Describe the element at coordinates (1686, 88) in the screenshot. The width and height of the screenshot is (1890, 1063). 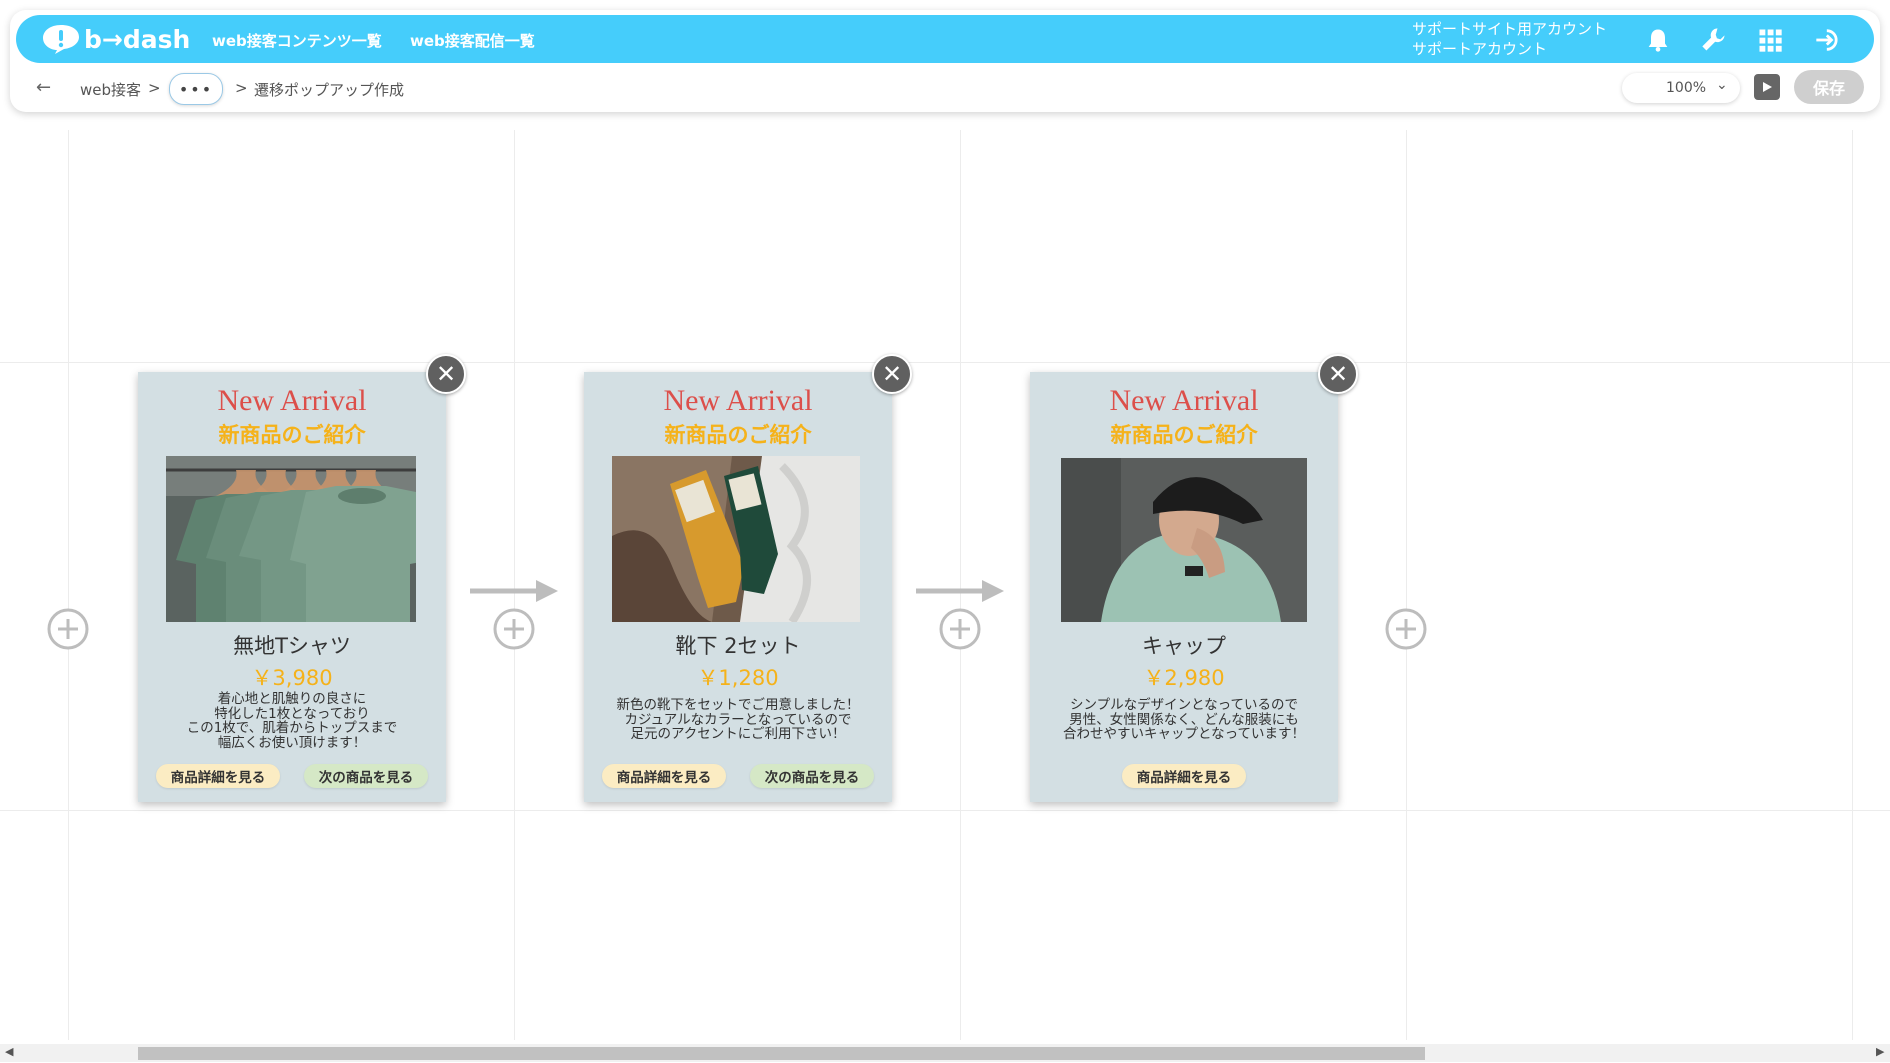
I see `zoom-value: 100%` at that location.